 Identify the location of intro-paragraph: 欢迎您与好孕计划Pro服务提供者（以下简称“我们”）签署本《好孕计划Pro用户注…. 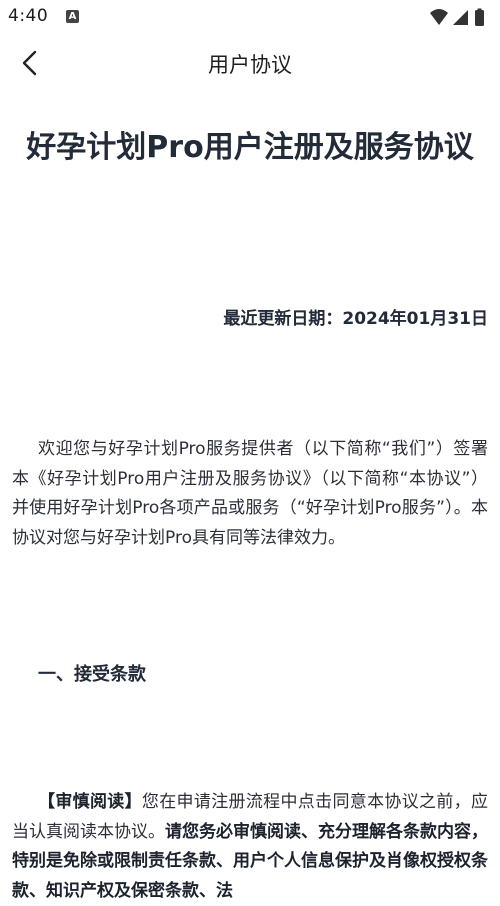
(250, 493).